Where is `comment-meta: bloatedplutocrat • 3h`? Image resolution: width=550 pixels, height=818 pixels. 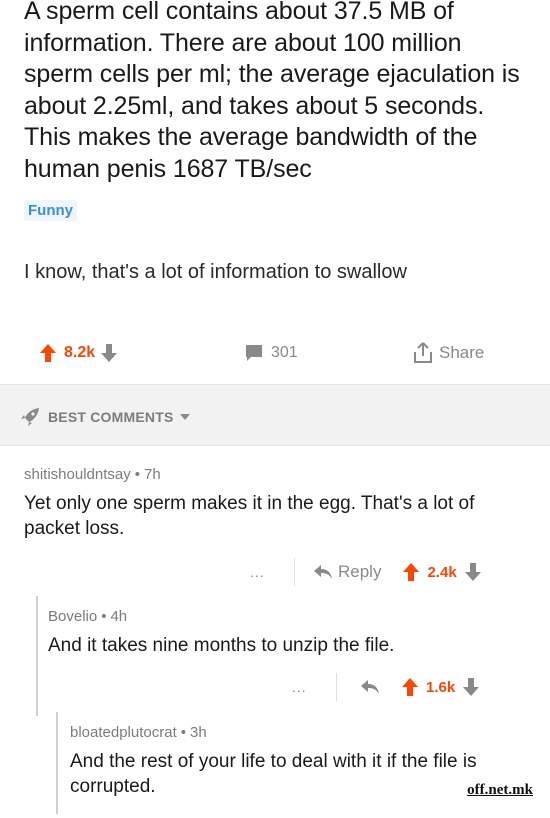 comment-meta: bloatedplutocrat • 3h is located at coordinates (303, 732).